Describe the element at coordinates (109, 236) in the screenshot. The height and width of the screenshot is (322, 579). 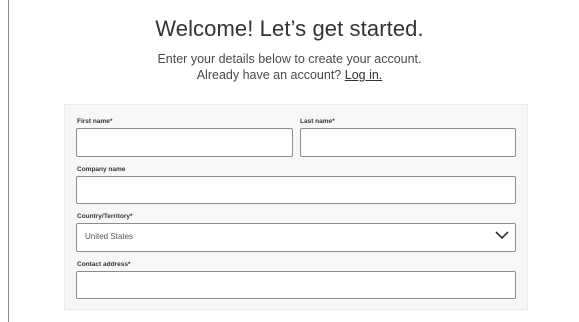
I see `country-selected-value: United States` at that location.